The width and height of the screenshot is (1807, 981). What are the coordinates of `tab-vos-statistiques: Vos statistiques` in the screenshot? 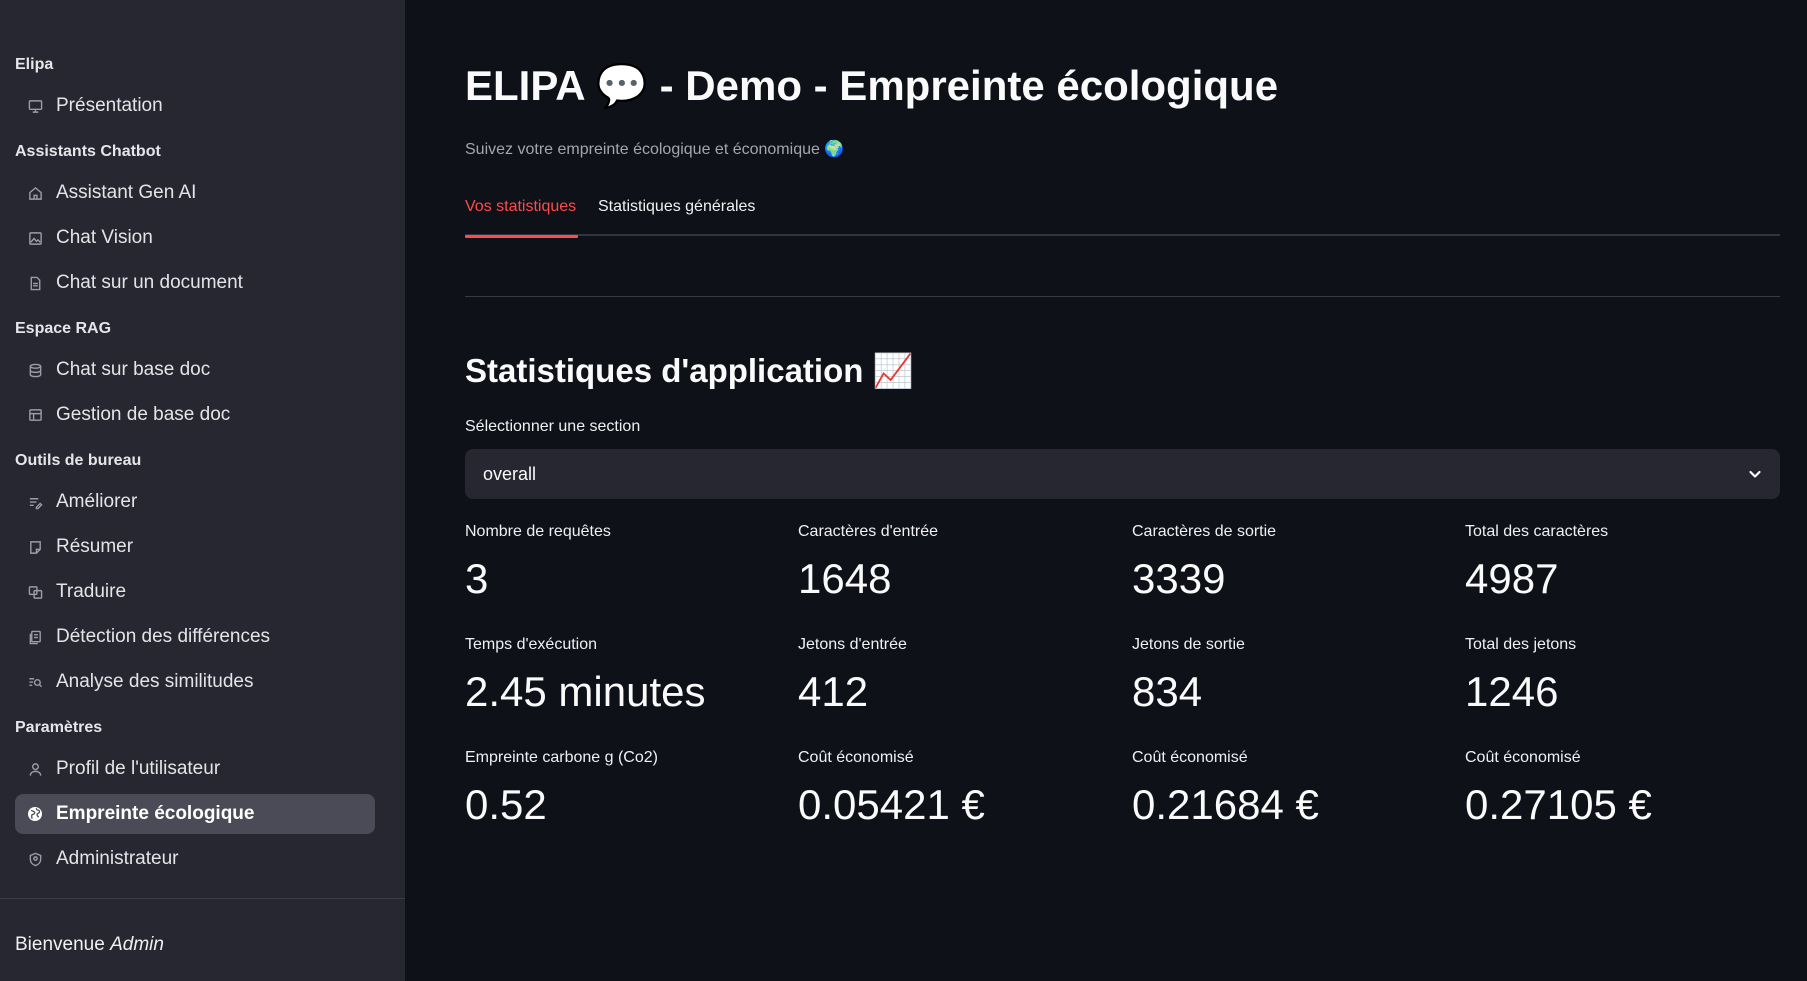 It's located at (521, 218).